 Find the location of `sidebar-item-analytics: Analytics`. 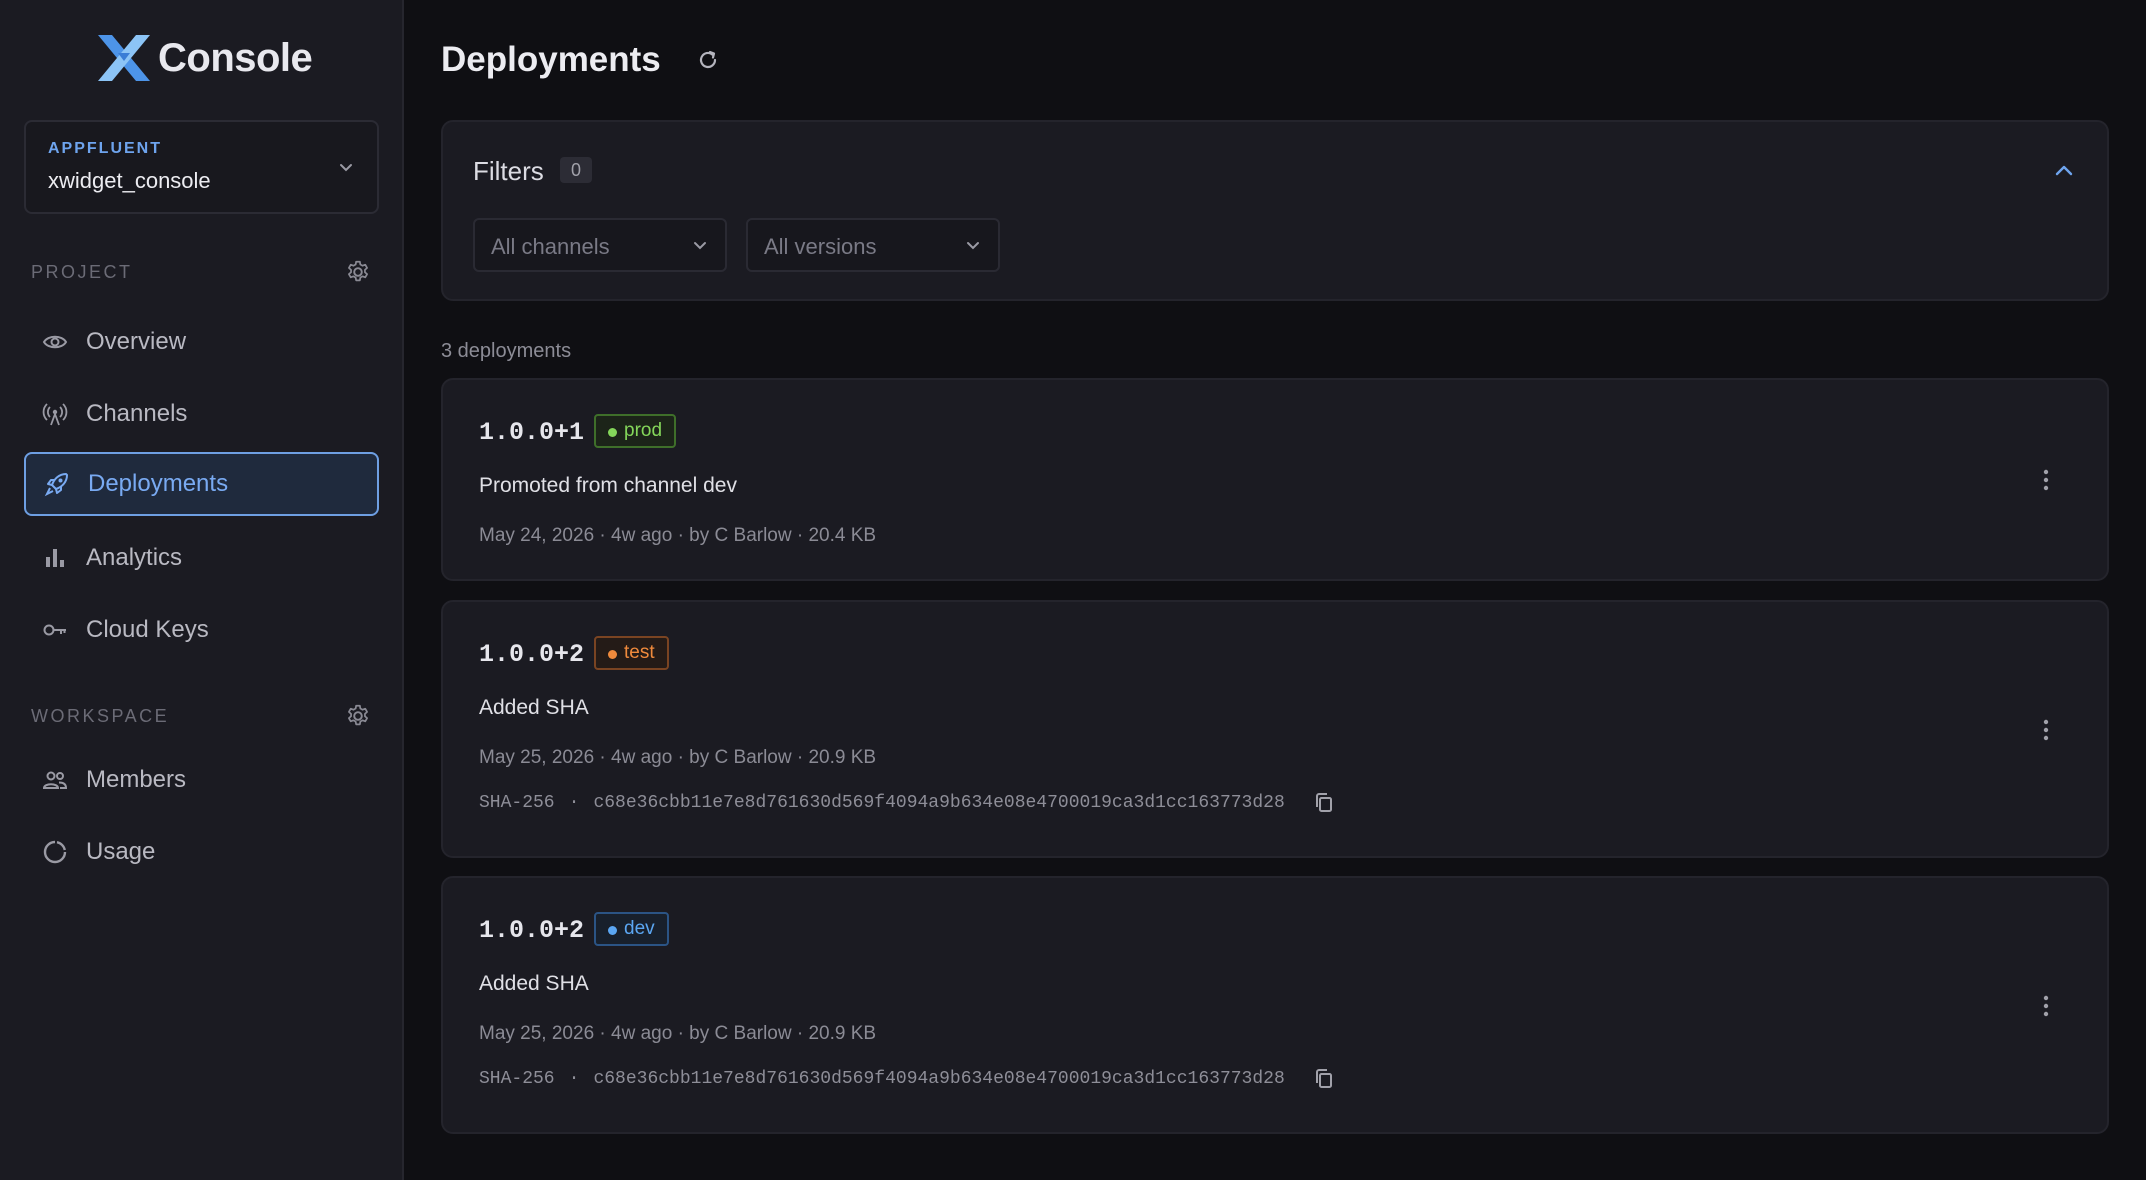

sidebar-item-analytics: Analytics is located at coordinates (201, 558).